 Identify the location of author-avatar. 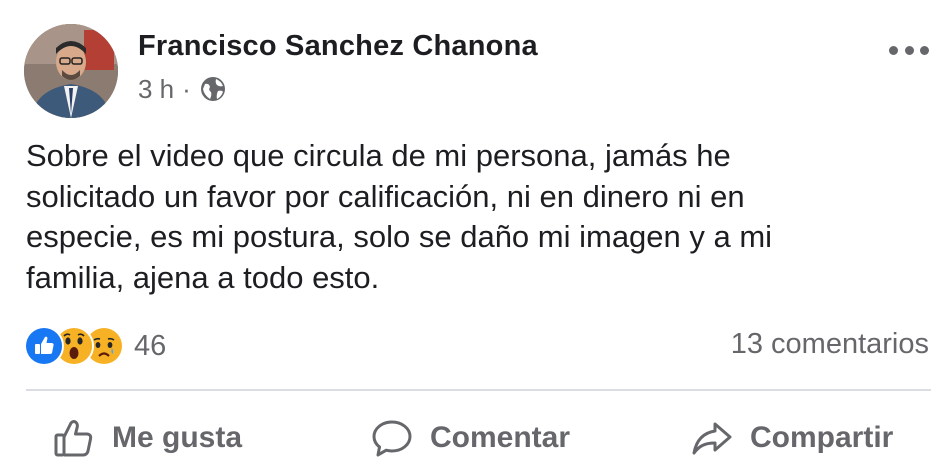
(71, 71).